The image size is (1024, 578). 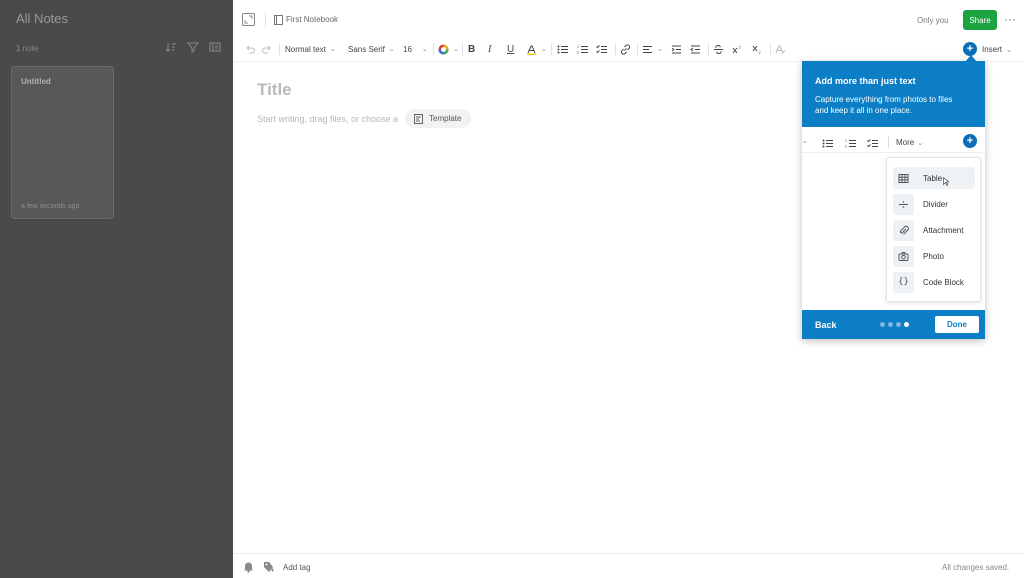 I want to click on step-indicator, so click(x=894, y=324).